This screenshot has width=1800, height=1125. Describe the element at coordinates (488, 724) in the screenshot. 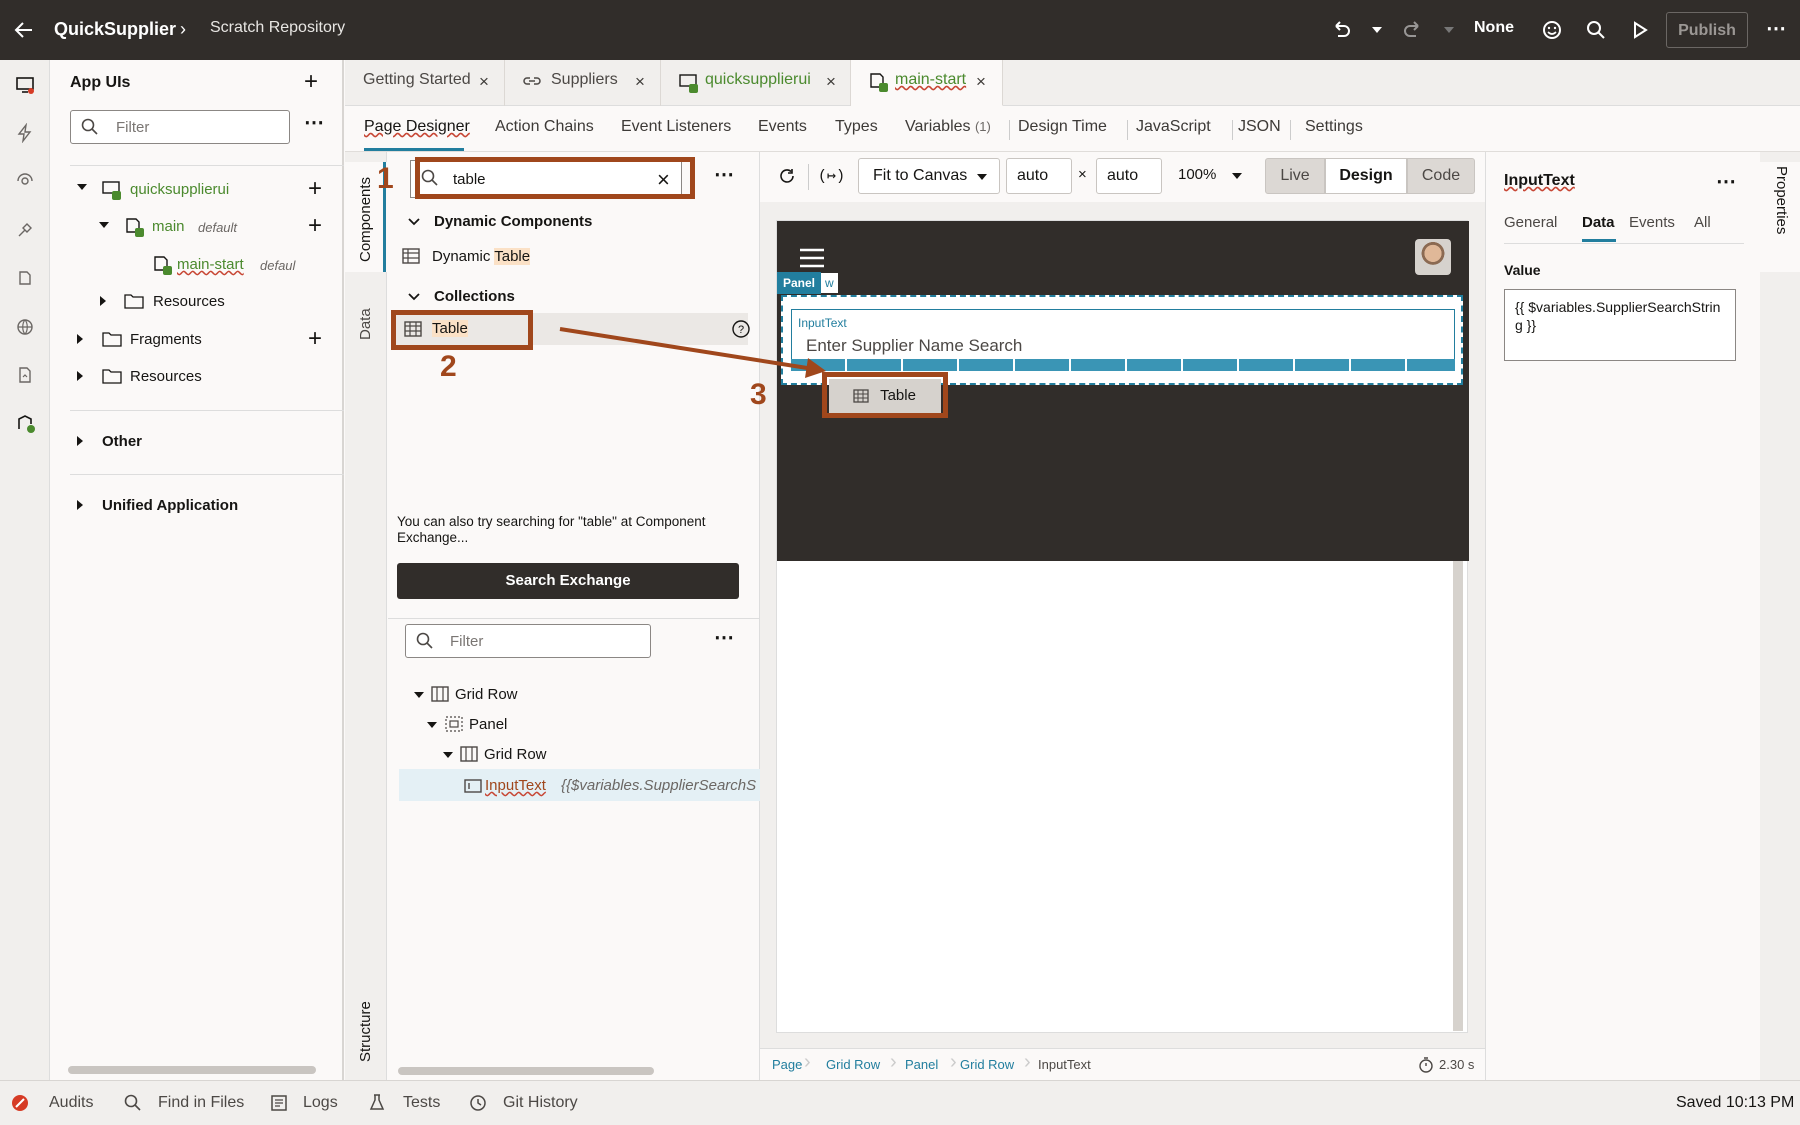

I see `structure-panel: Panel` at that location.